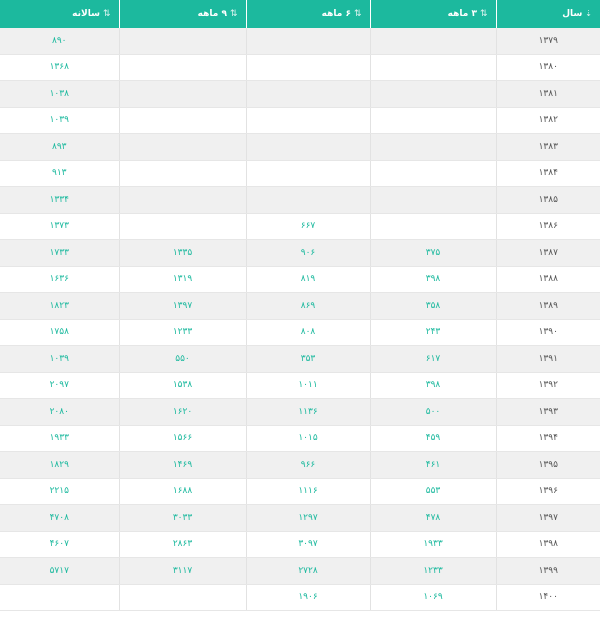 This screenshot has width=600, height=620. Describe the element at coordinates (307, 412) in the screenshot. I see `cell-m6: ۱۱۳۶` at that location.